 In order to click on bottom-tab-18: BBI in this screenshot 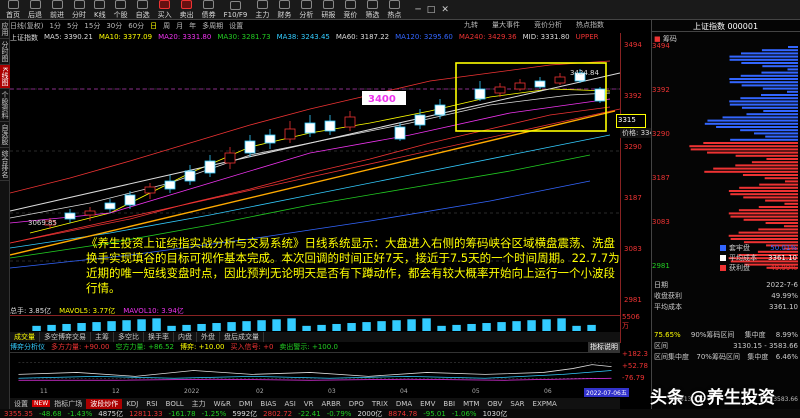, I will do `click(449, 404)`.